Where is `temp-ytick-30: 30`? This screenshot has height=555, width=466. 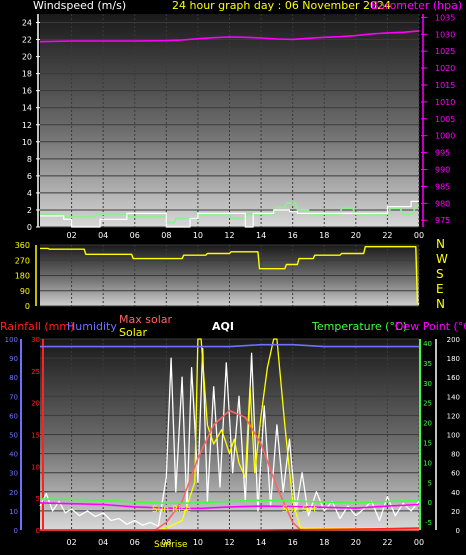
temp-ytick-30: 30 is located at coordinates (427, 384).